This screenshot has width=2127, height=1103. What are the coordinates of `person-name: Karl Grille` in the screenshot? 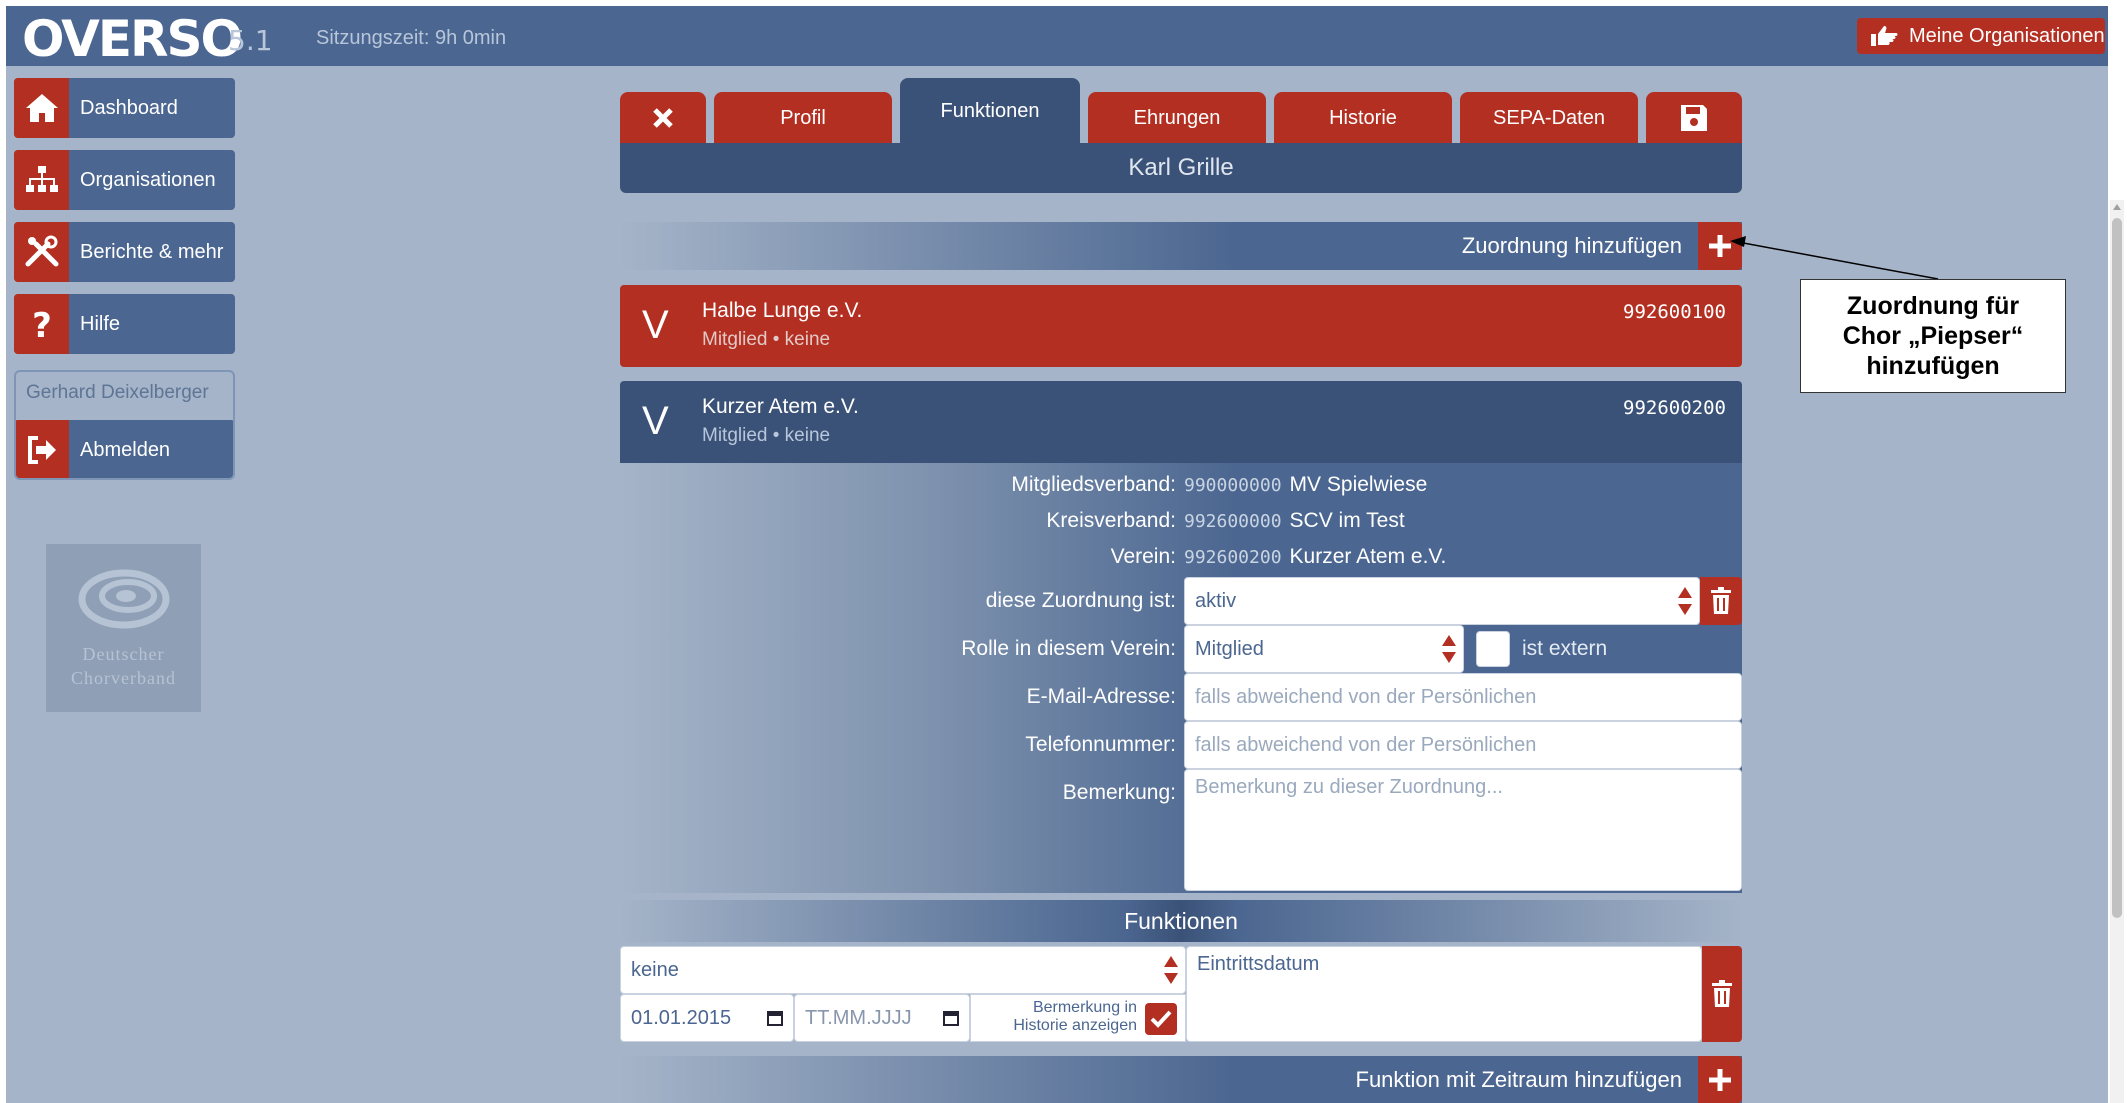 It's located at (1181, 168).